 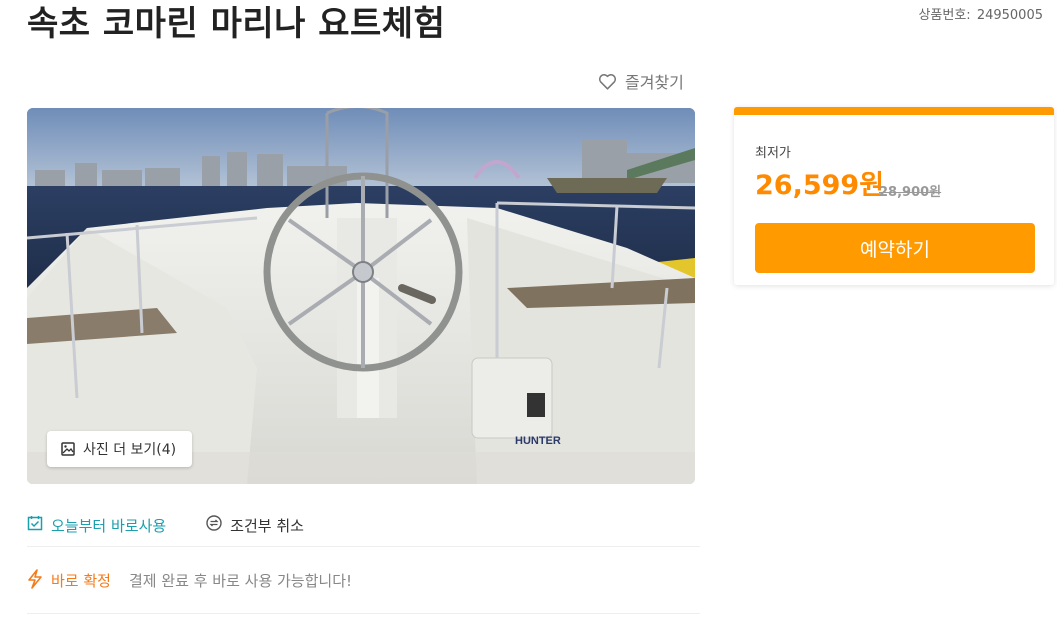 What do you see at coordinates (240, 581) in the screenshot?
I see `instant-confirm-desc: 결제 완료 후 바로 사용 가능합니다!` at bounding box center [240, 581].